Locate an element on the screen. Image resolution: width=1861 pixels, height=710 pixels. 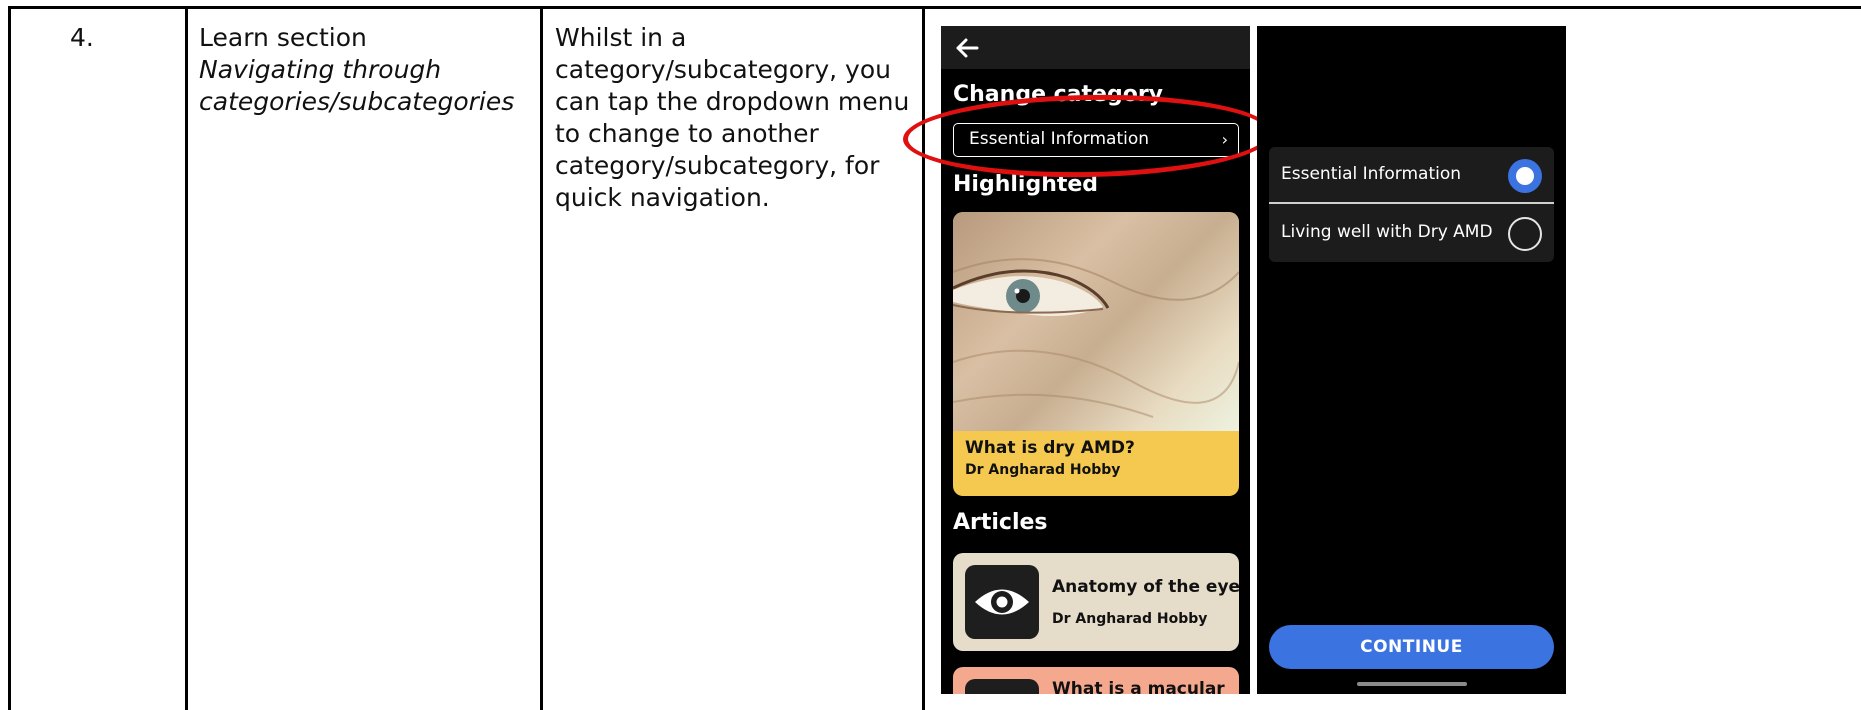
article-author: Dr Angharad Hobby is located at coordinates (1130, 619).